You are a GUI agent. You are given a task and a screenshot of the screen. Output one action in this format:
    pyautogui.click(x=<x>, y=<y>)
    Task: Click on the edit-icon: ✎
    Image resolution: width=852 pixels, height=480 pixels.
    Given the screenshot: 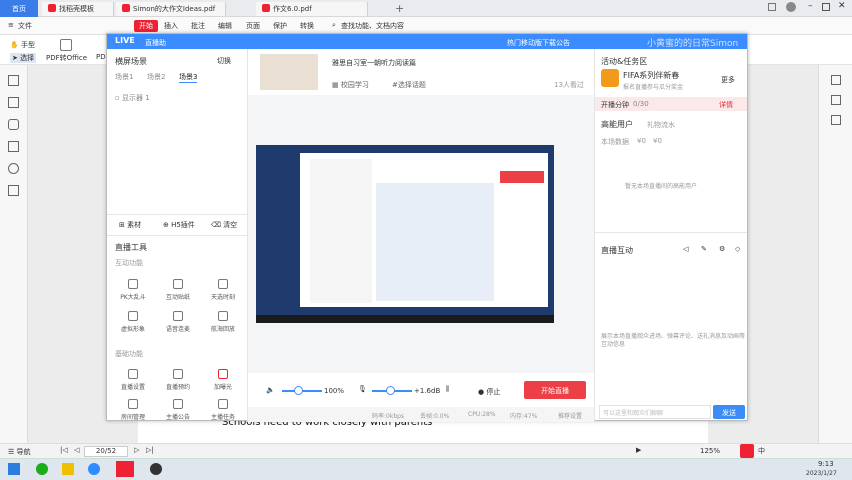 What is the action you would take?
    pyautogui.click(x=704, y=249)
    